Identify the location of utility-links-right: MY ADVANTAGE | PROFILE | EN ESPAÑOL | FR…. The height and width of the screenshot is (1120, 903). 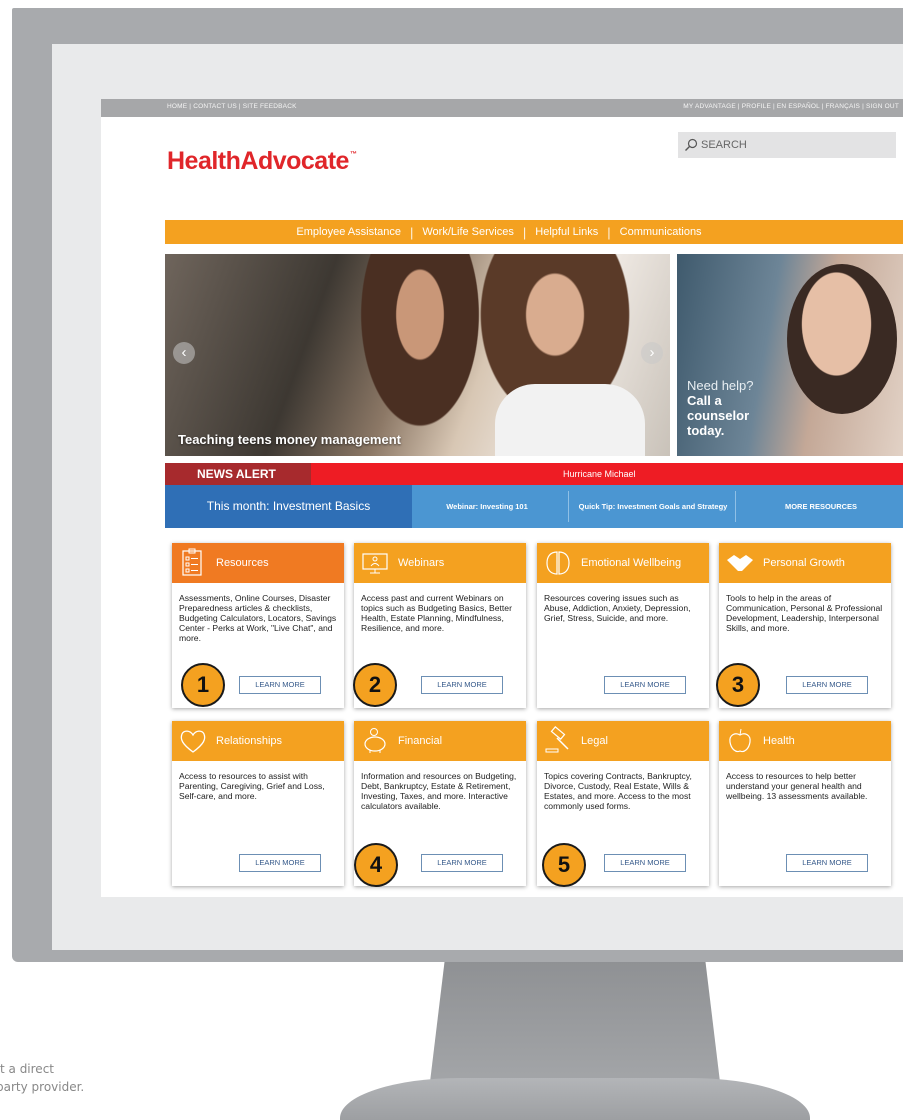
(791, 106).